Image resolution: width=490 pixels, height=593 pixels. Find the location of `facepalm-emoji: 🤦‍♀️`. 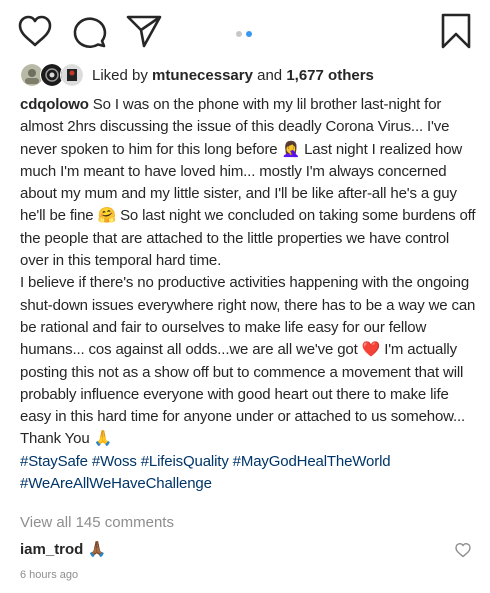

facepalm-emoji: 🤦‍♀️ is located at coordinates (291, 149).